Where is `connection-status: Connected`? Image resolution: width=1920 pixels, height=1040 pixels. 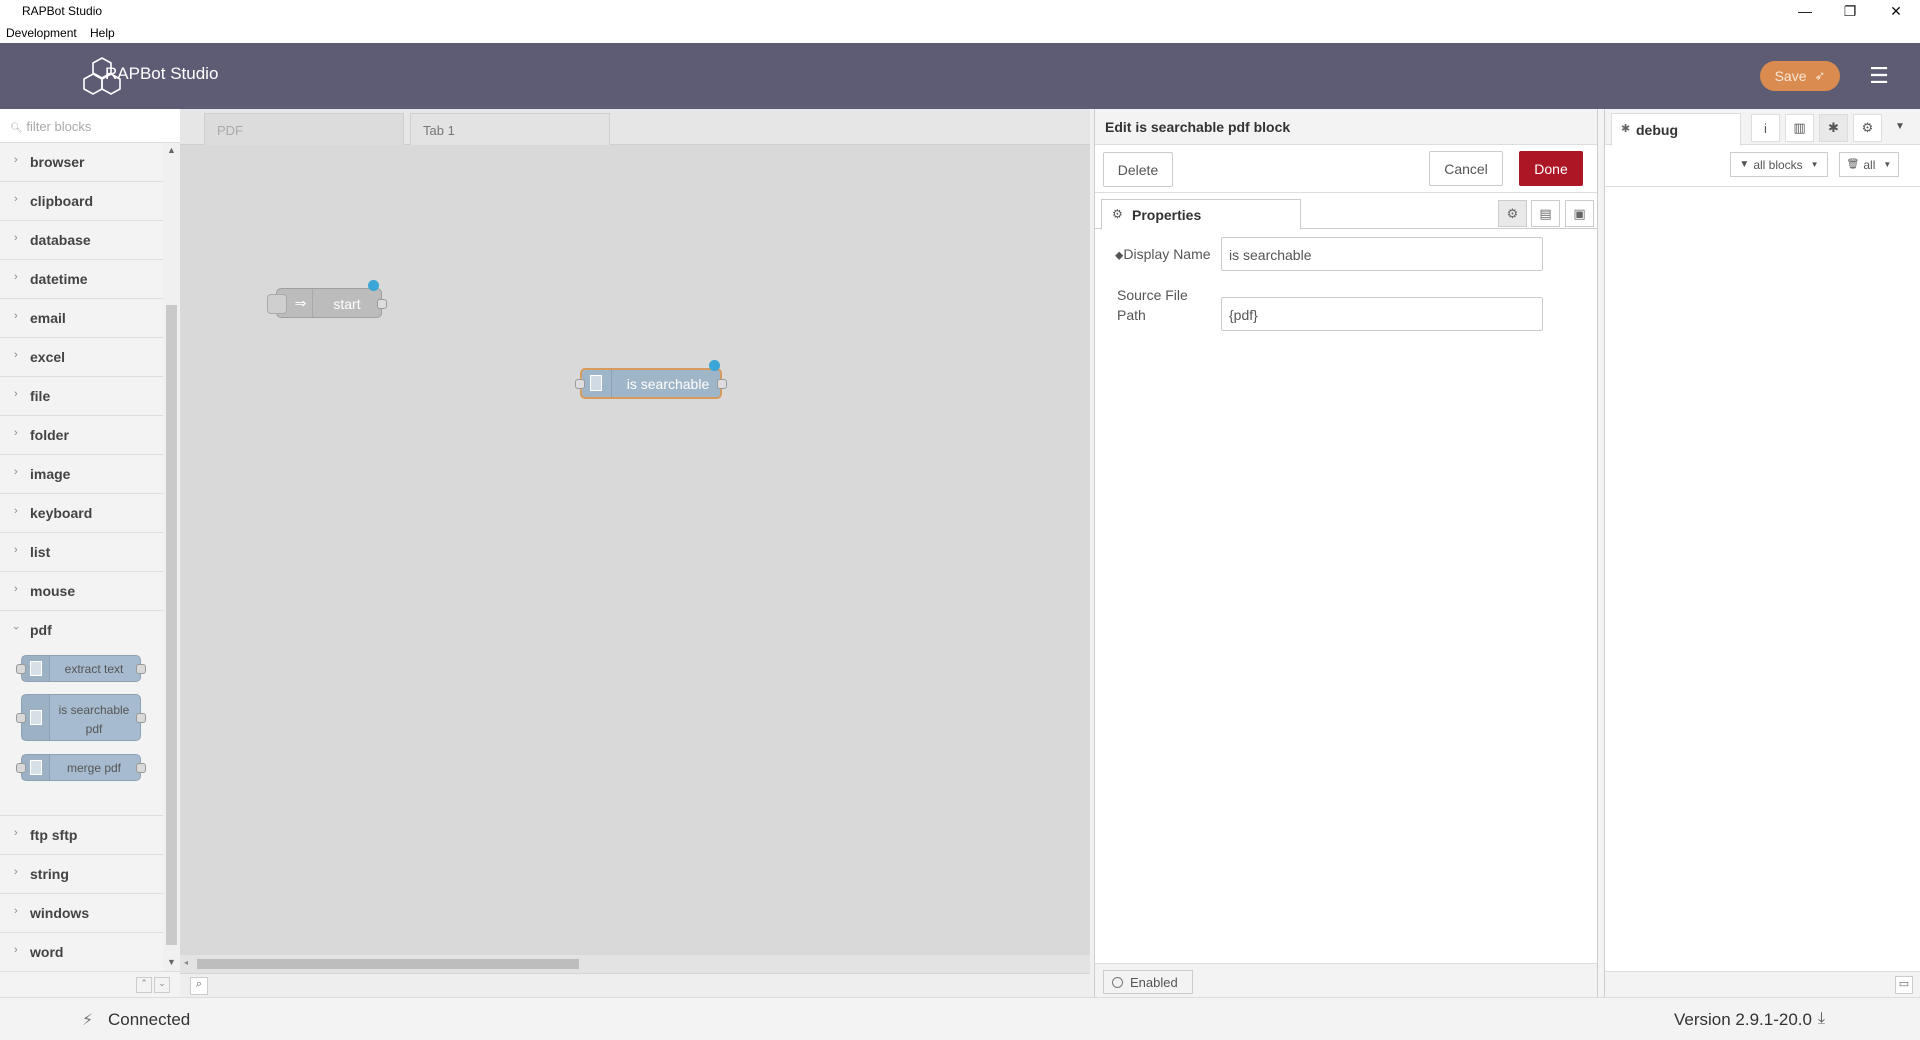 connection-status: Connected is located at coordinates (149, 1019).